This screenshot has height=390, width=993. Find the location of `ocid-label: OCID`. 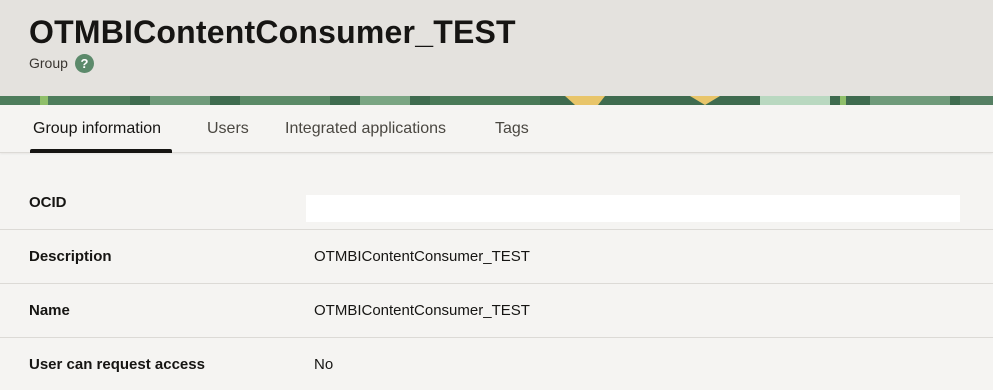

ocid-label: OCID is located at coordinates (48, 202).